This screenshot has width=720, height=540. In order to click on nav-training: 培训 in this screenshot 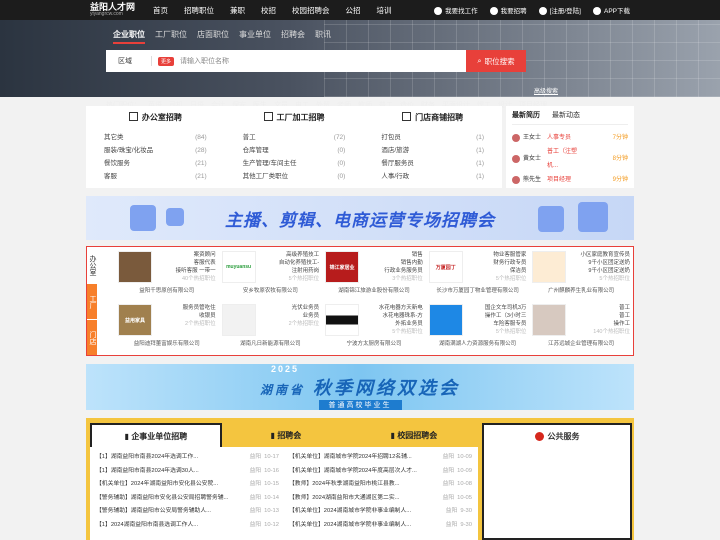, I will do `click(384, 10)`.